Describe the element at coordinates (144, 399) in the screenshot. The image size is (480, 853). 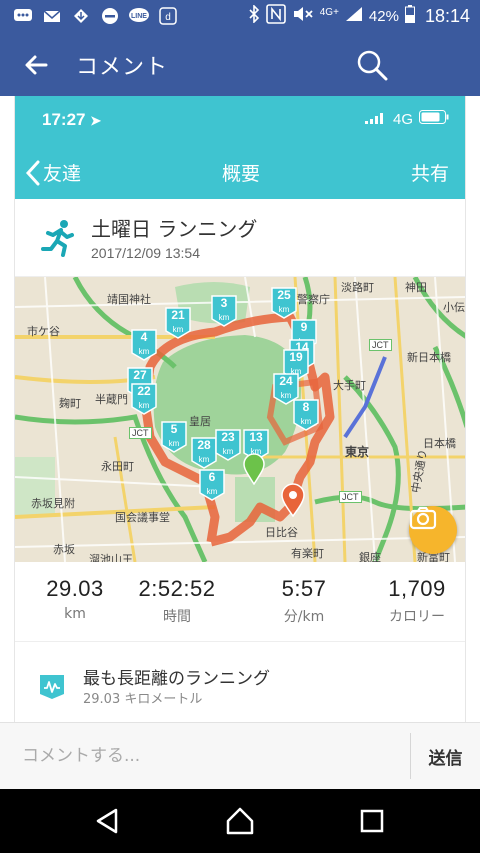
I see `km-marker: 22 km` at that location.